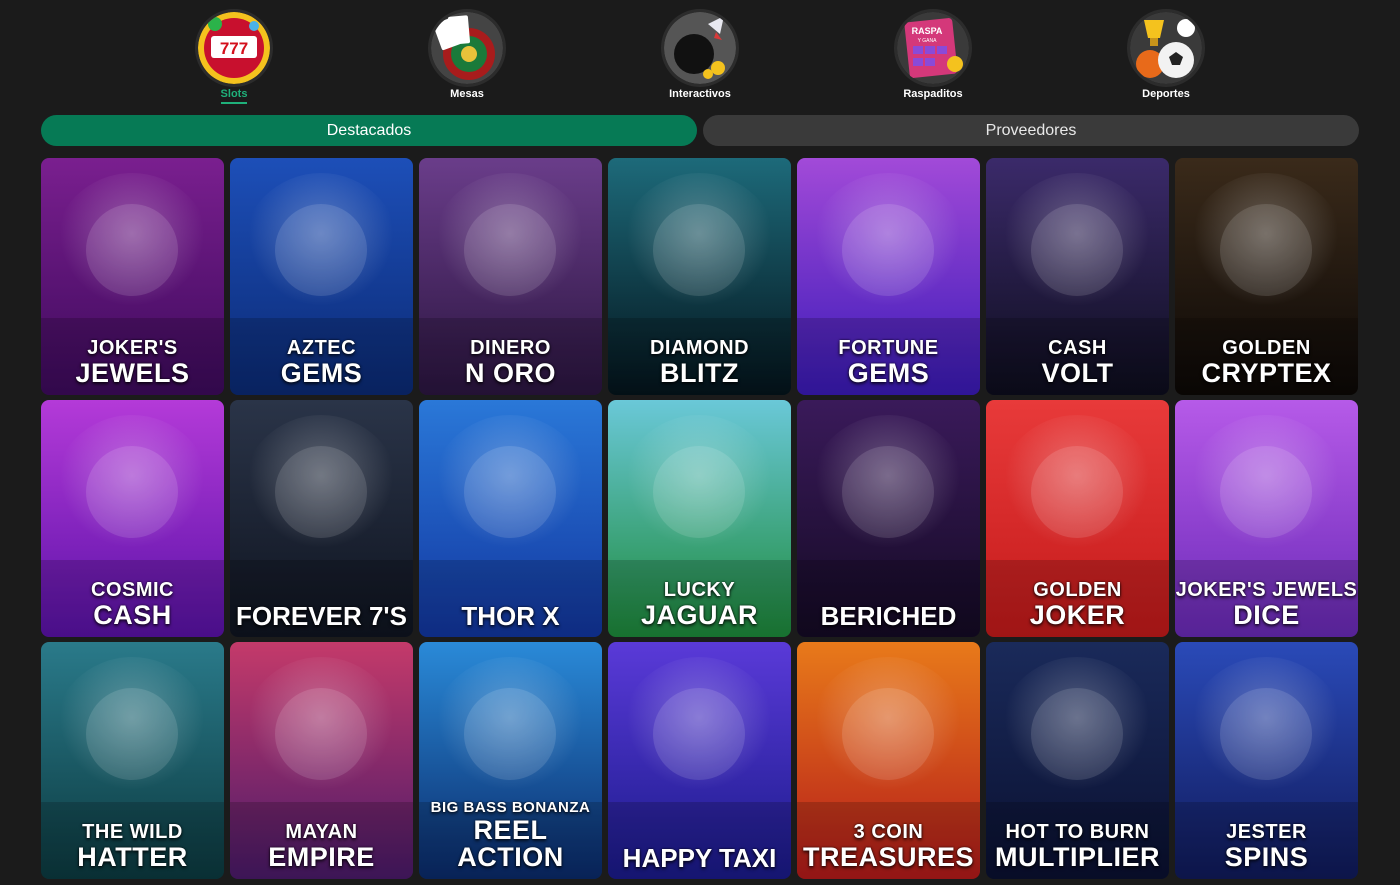 This screenshot has height=885, width=1400. I want to click on game-title: CASH VOLT, so click(1077, 362).